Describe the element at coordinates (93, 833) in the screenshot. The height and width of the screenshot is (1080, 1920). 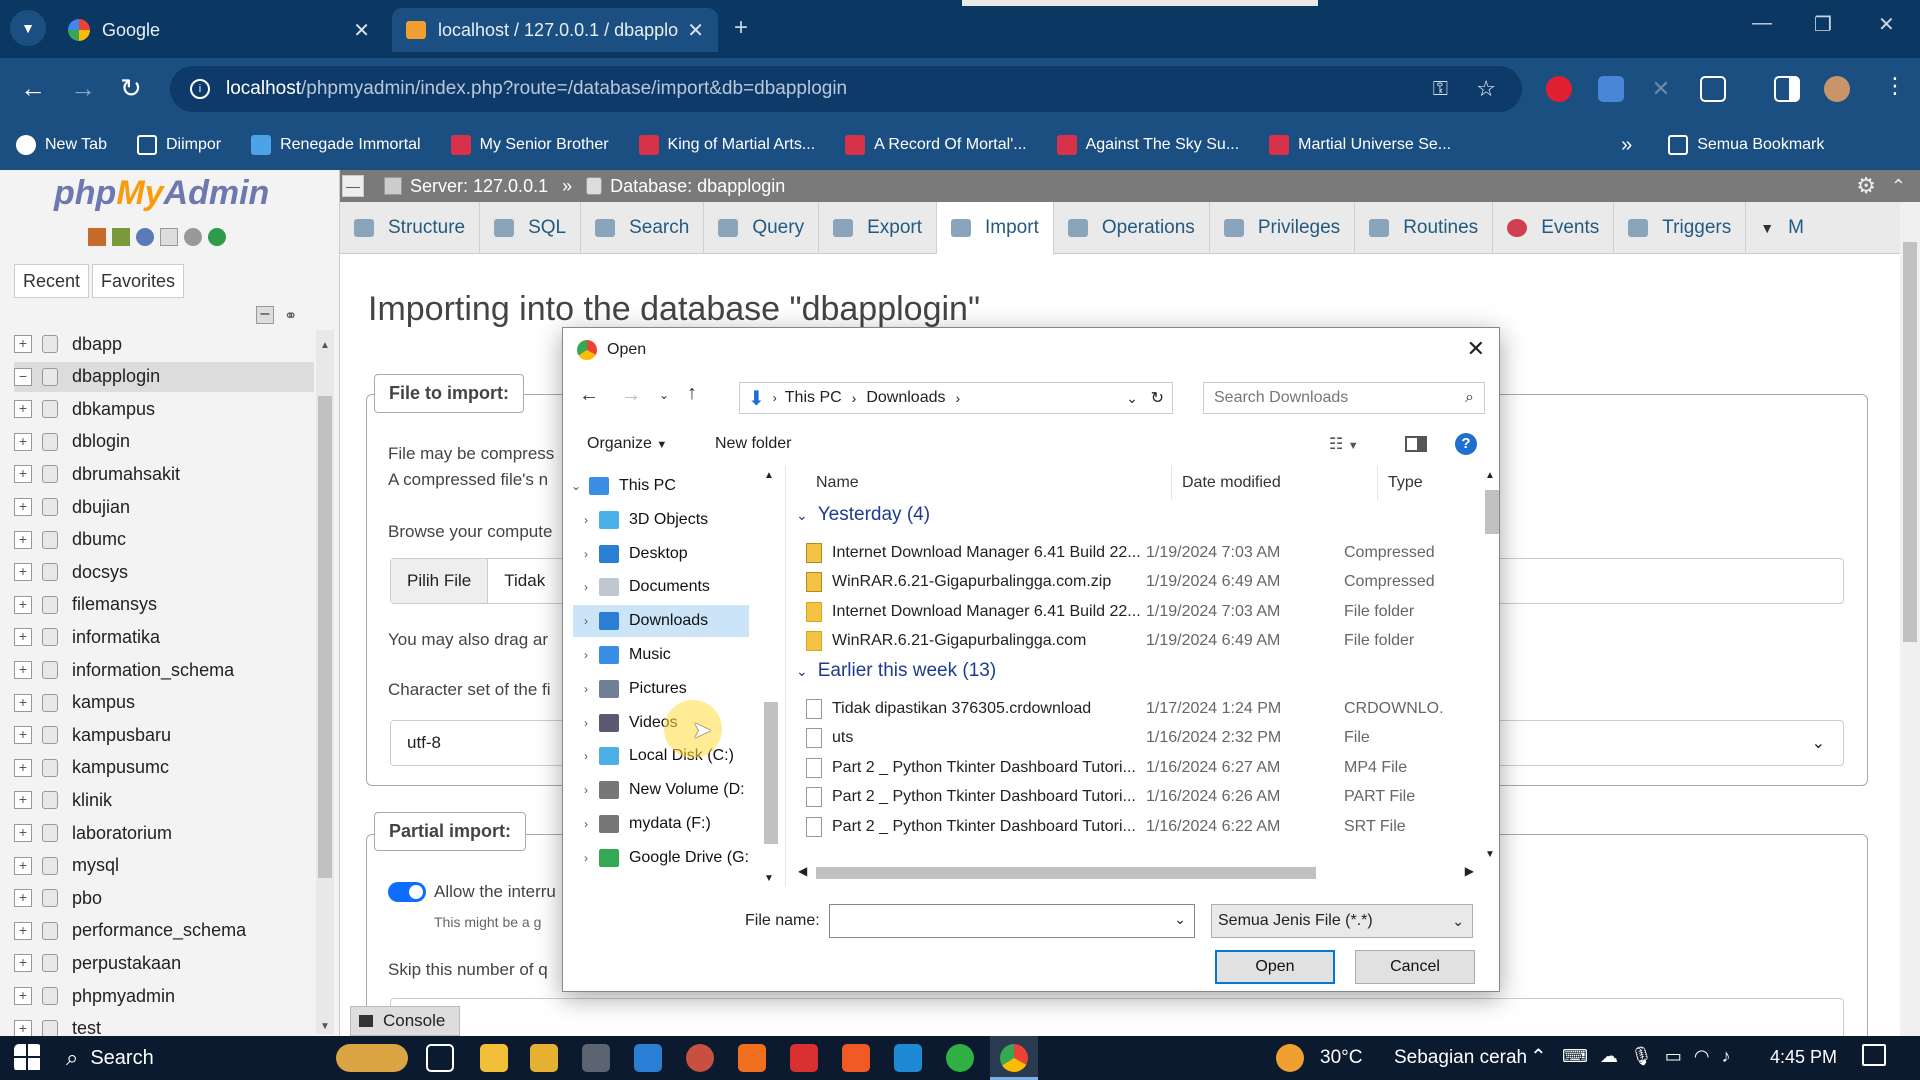
I see `sidebar-database-item: + laboratorium` at that location.